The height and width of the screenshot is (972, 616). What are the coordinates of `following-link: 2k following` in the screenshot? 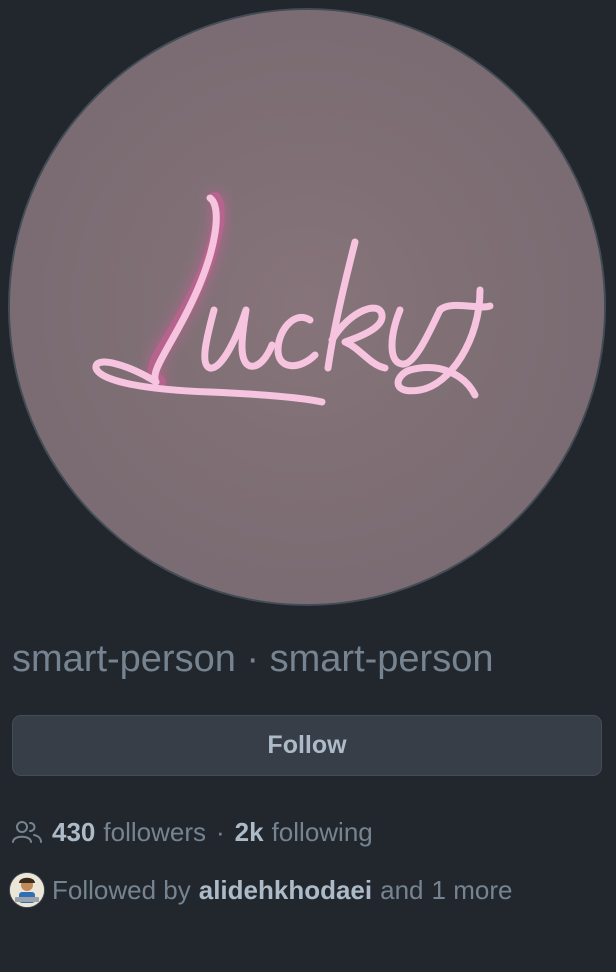 It's located at (304, 832).